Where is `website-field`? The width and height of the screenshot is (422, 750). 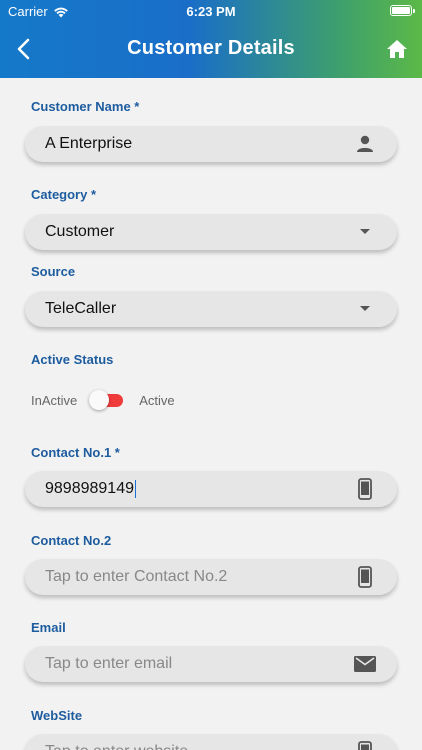 website-field is located at coordinates (211, 742).